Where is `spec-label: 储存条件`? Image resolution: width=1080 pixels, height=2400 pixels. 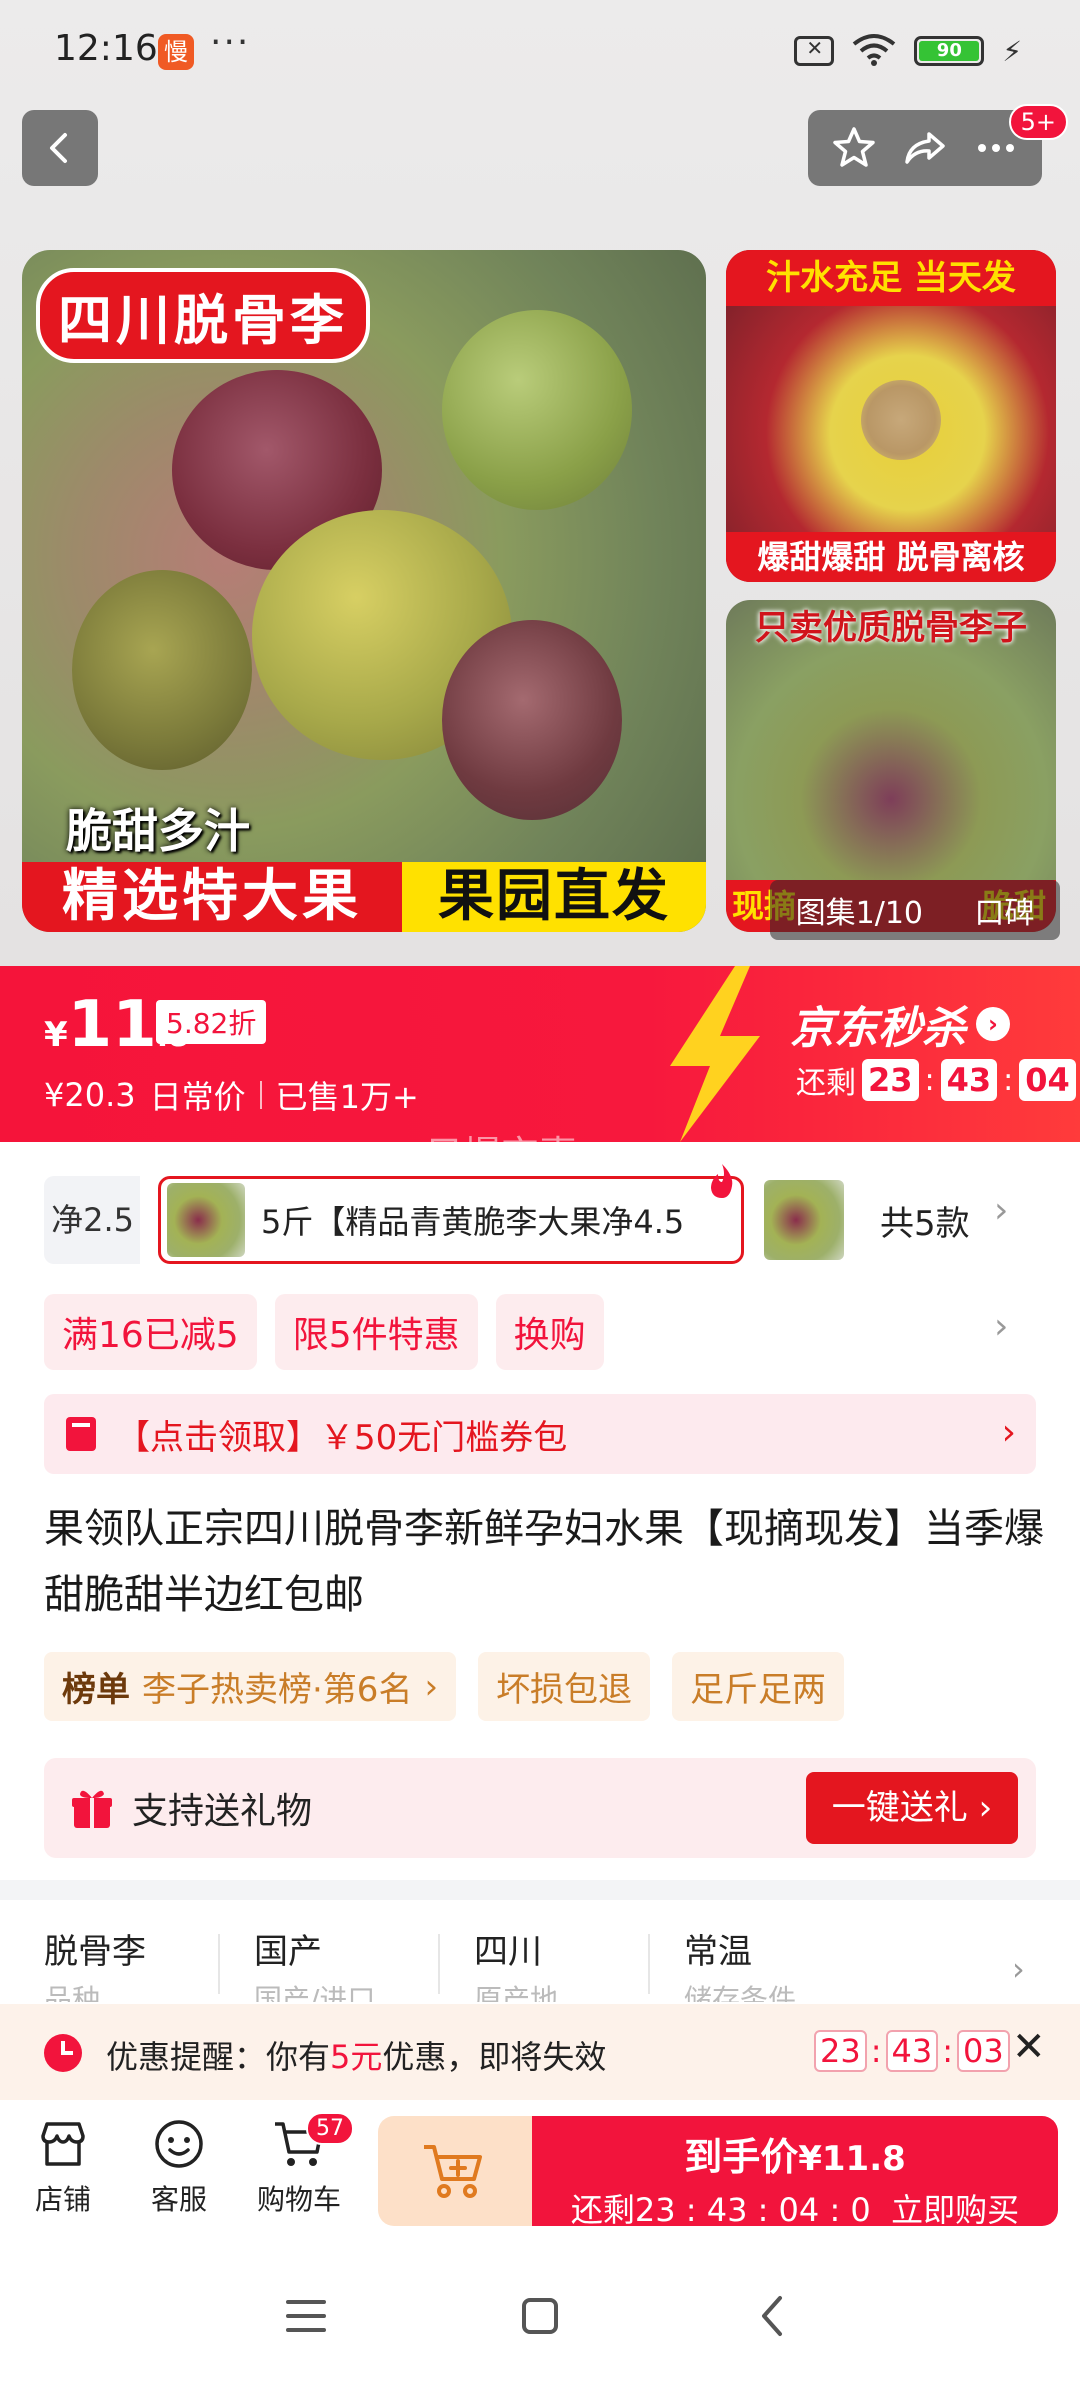
spec-label: 储存条件 is located at coordinates (740, 1992).